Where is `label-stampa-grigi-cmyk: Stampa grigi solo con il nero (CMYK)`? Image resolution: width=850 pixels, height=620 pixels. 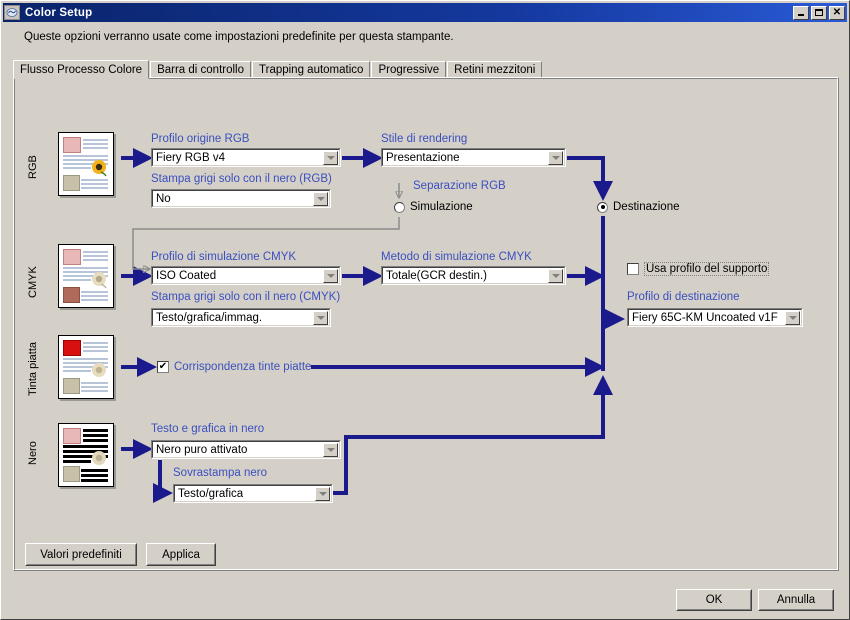 label-stampa-grigi-cmyk: Stampa grigi solo con il nero (CMYK) is located at coordinates (246, 297).